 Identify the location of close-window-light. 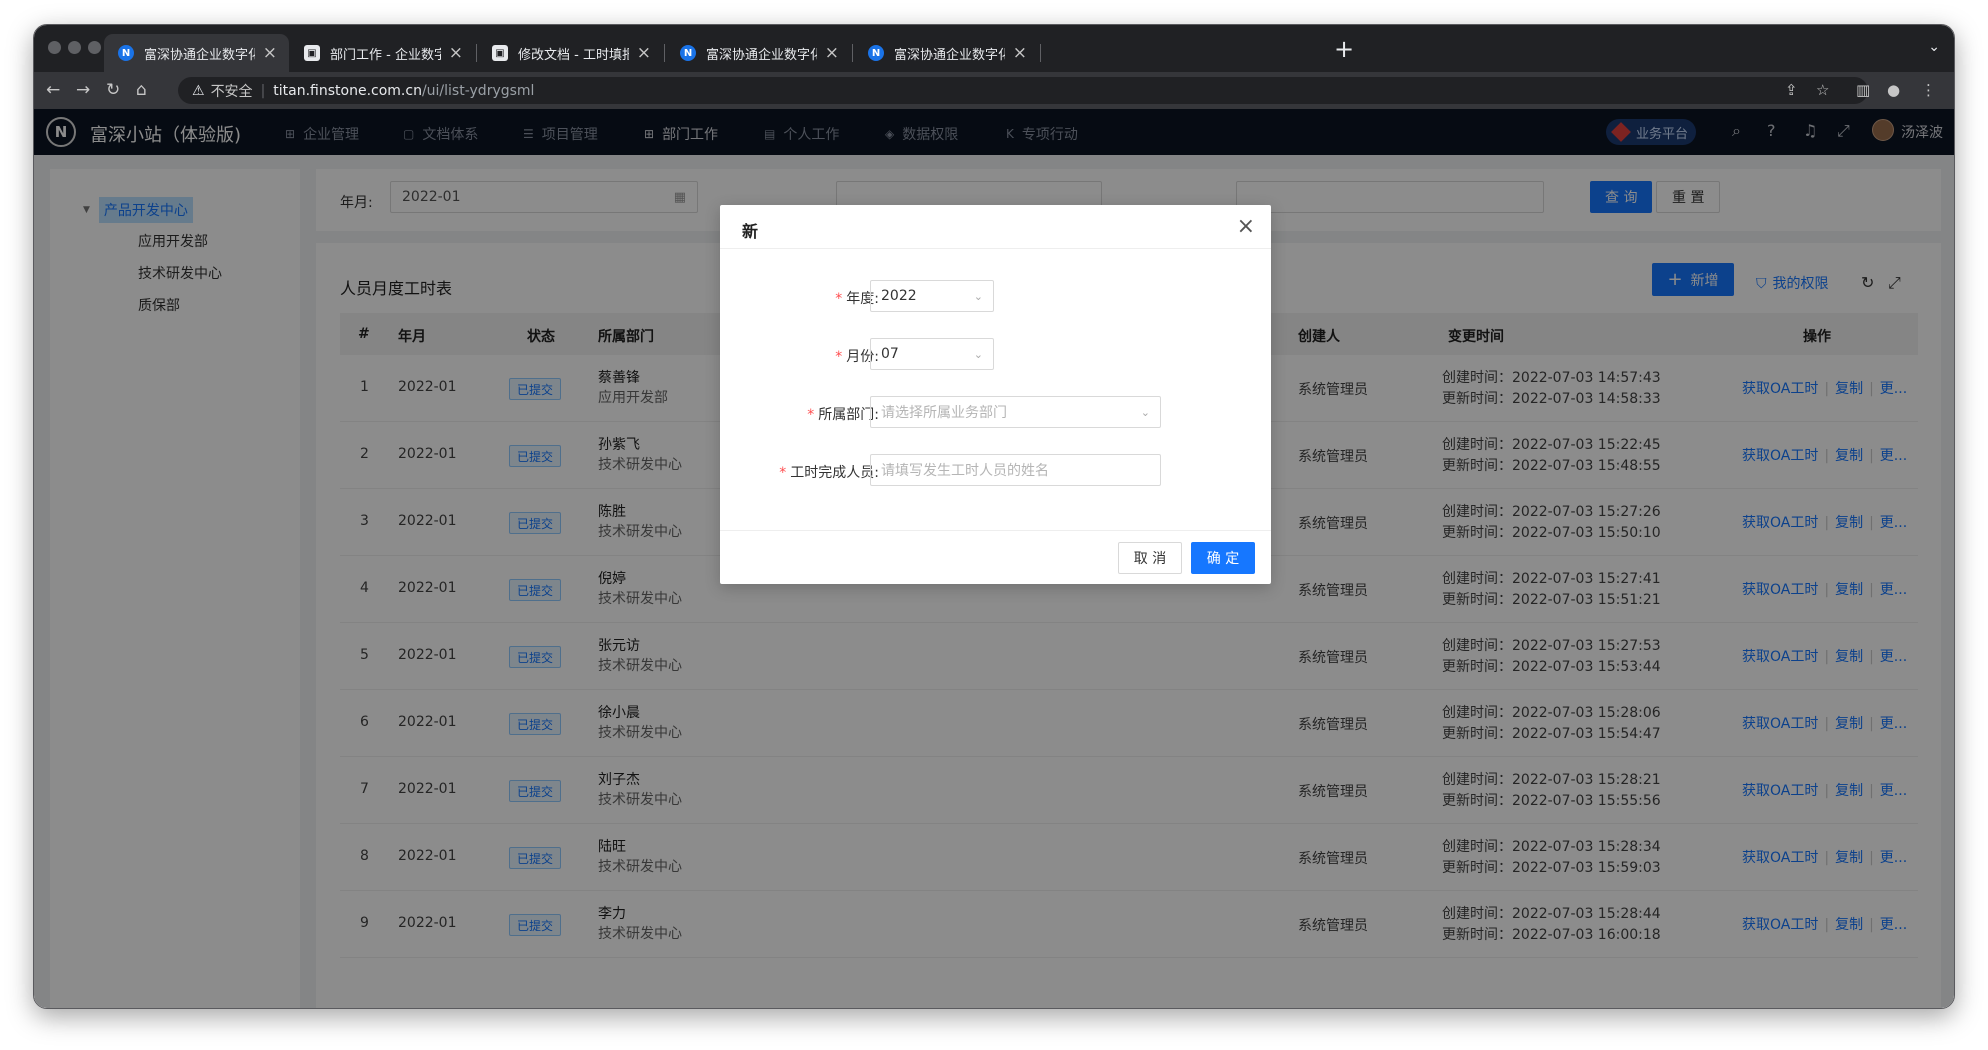
(54, 47).